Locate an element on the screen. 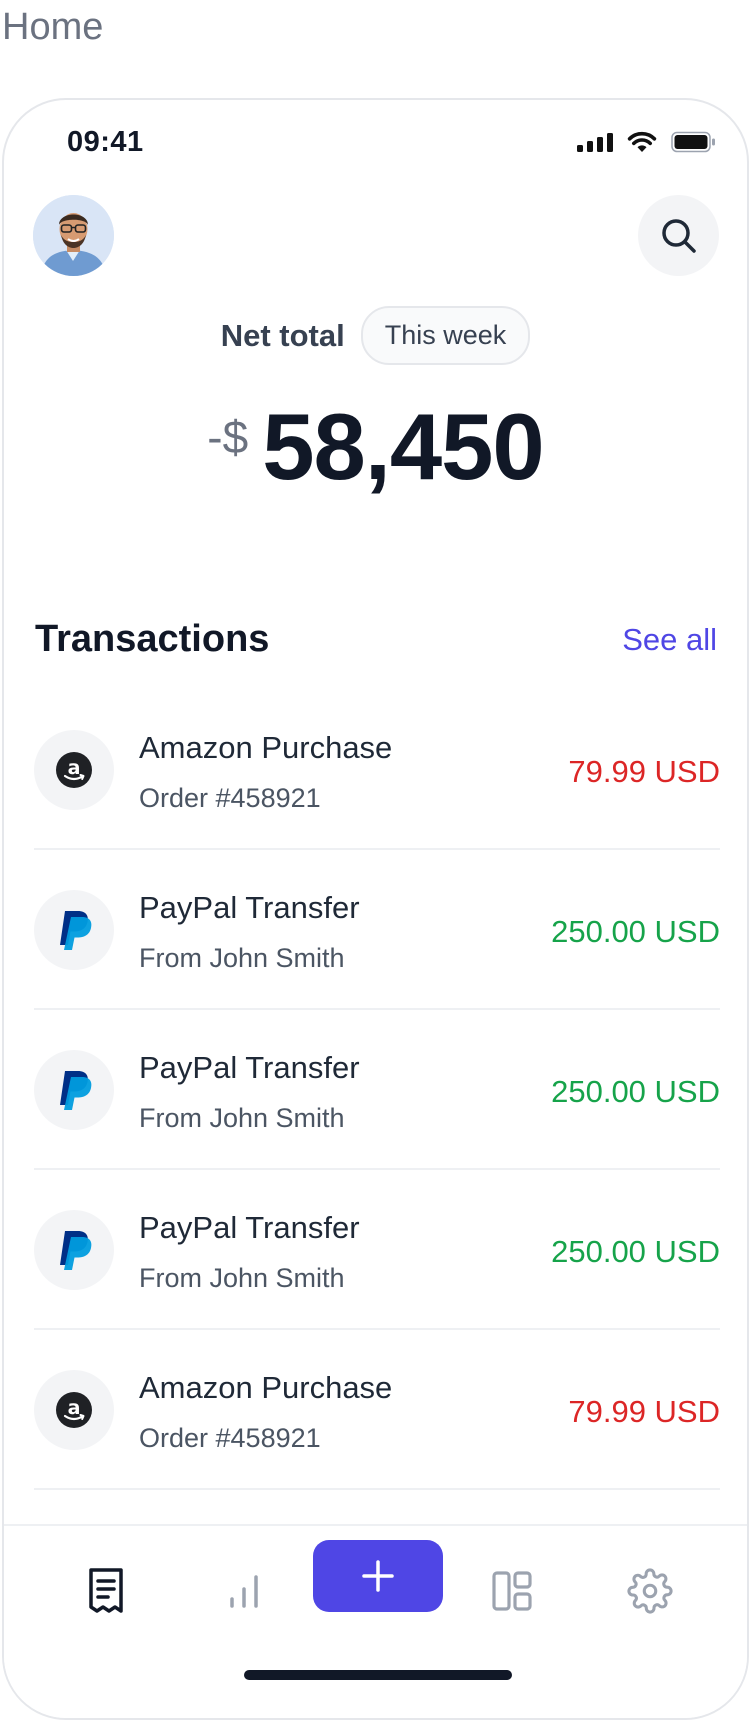 This screenshot has height=1722, width=750. nav-dashboard is located at coordinates (512, 1591).